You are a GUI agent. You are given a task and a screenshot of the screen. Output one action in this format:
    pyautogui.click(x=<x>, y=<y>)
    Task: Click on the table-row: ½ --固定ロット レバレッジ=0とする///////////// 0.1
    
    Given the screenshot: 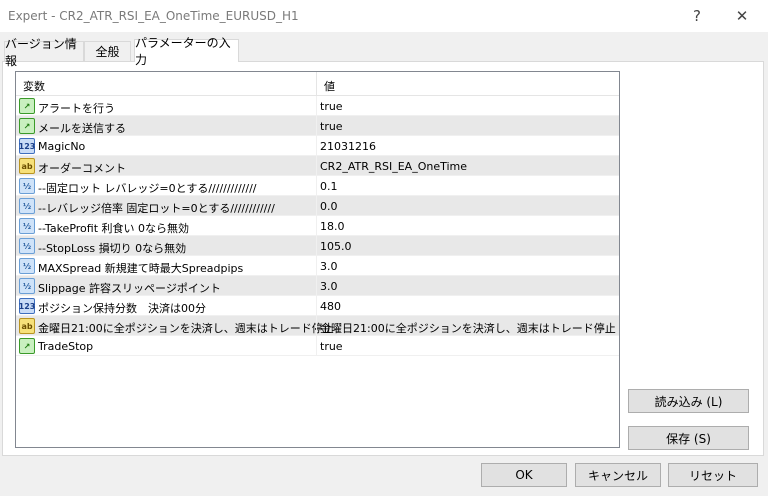 What is the action you would take?
    pyautogui.click(x=317, y=186)
    